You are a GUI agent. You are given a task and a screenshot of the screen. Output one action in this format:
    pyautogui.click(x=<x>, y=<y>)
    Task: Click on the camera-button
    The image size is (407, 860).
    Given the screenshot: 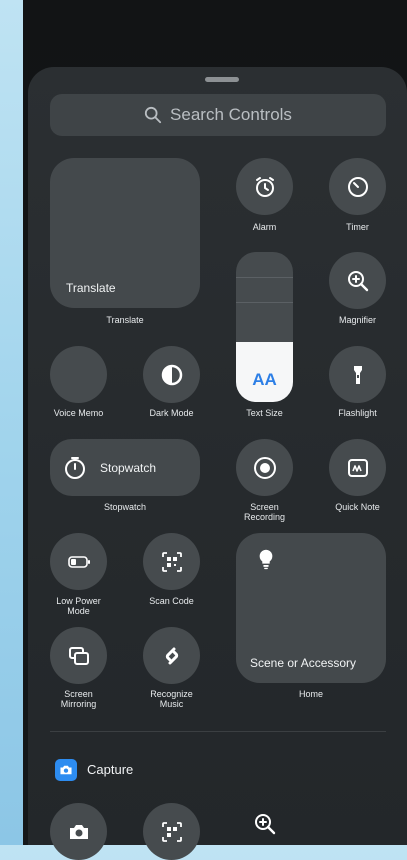 What is the action you would take?
    pyautogui.click(x=78, y=831)
    